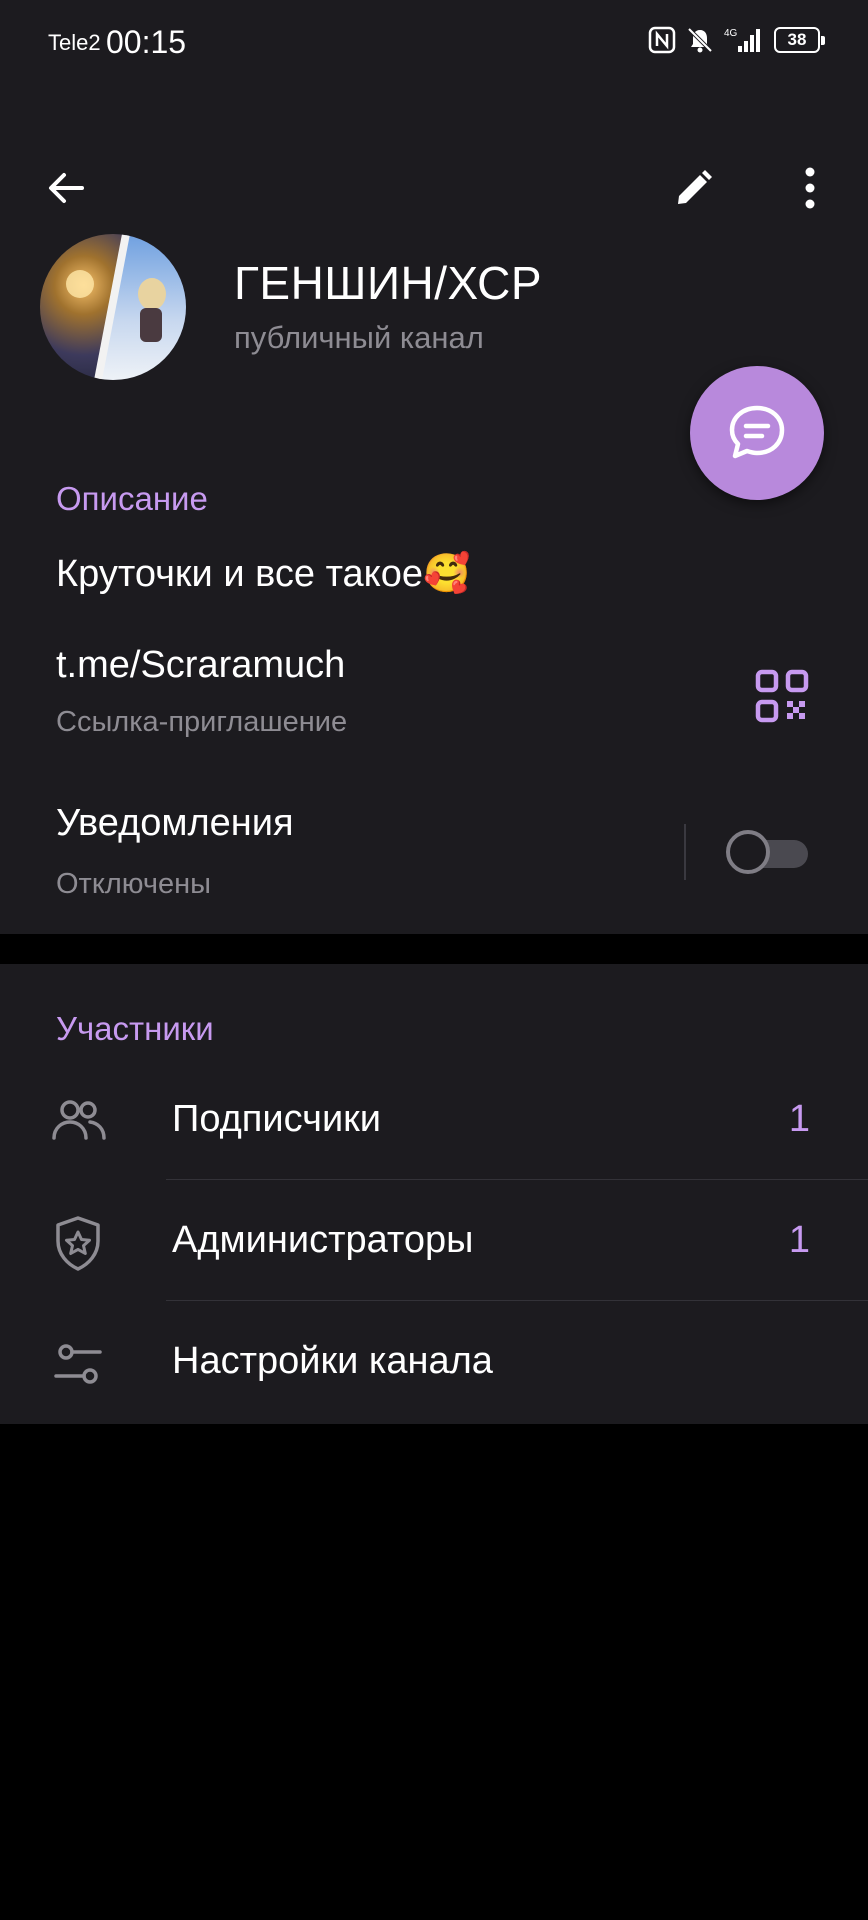 The height and width of the screenshot is (1920, 868). I want to click on battery-level: 38, so click(797, 39).